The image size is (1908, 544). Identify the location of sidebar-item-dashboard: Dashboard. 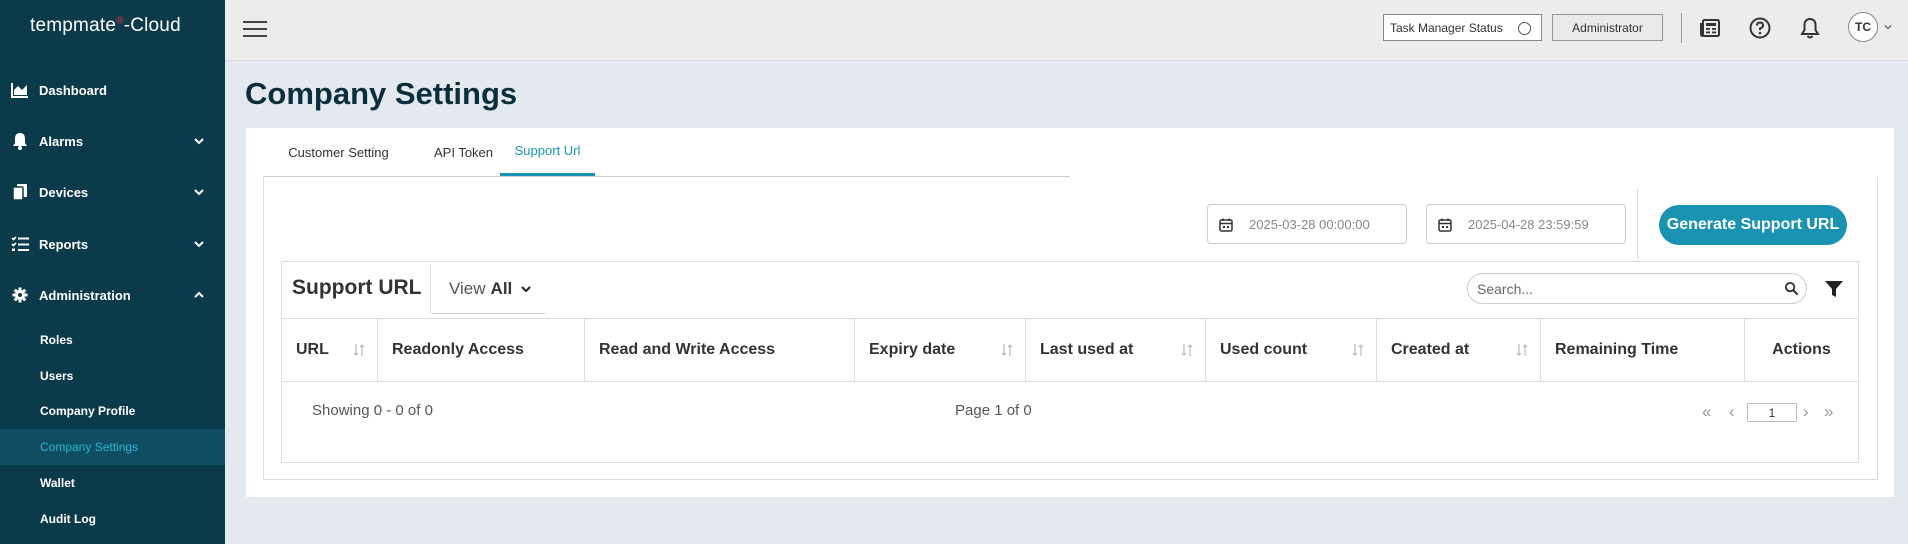
(112, 90).